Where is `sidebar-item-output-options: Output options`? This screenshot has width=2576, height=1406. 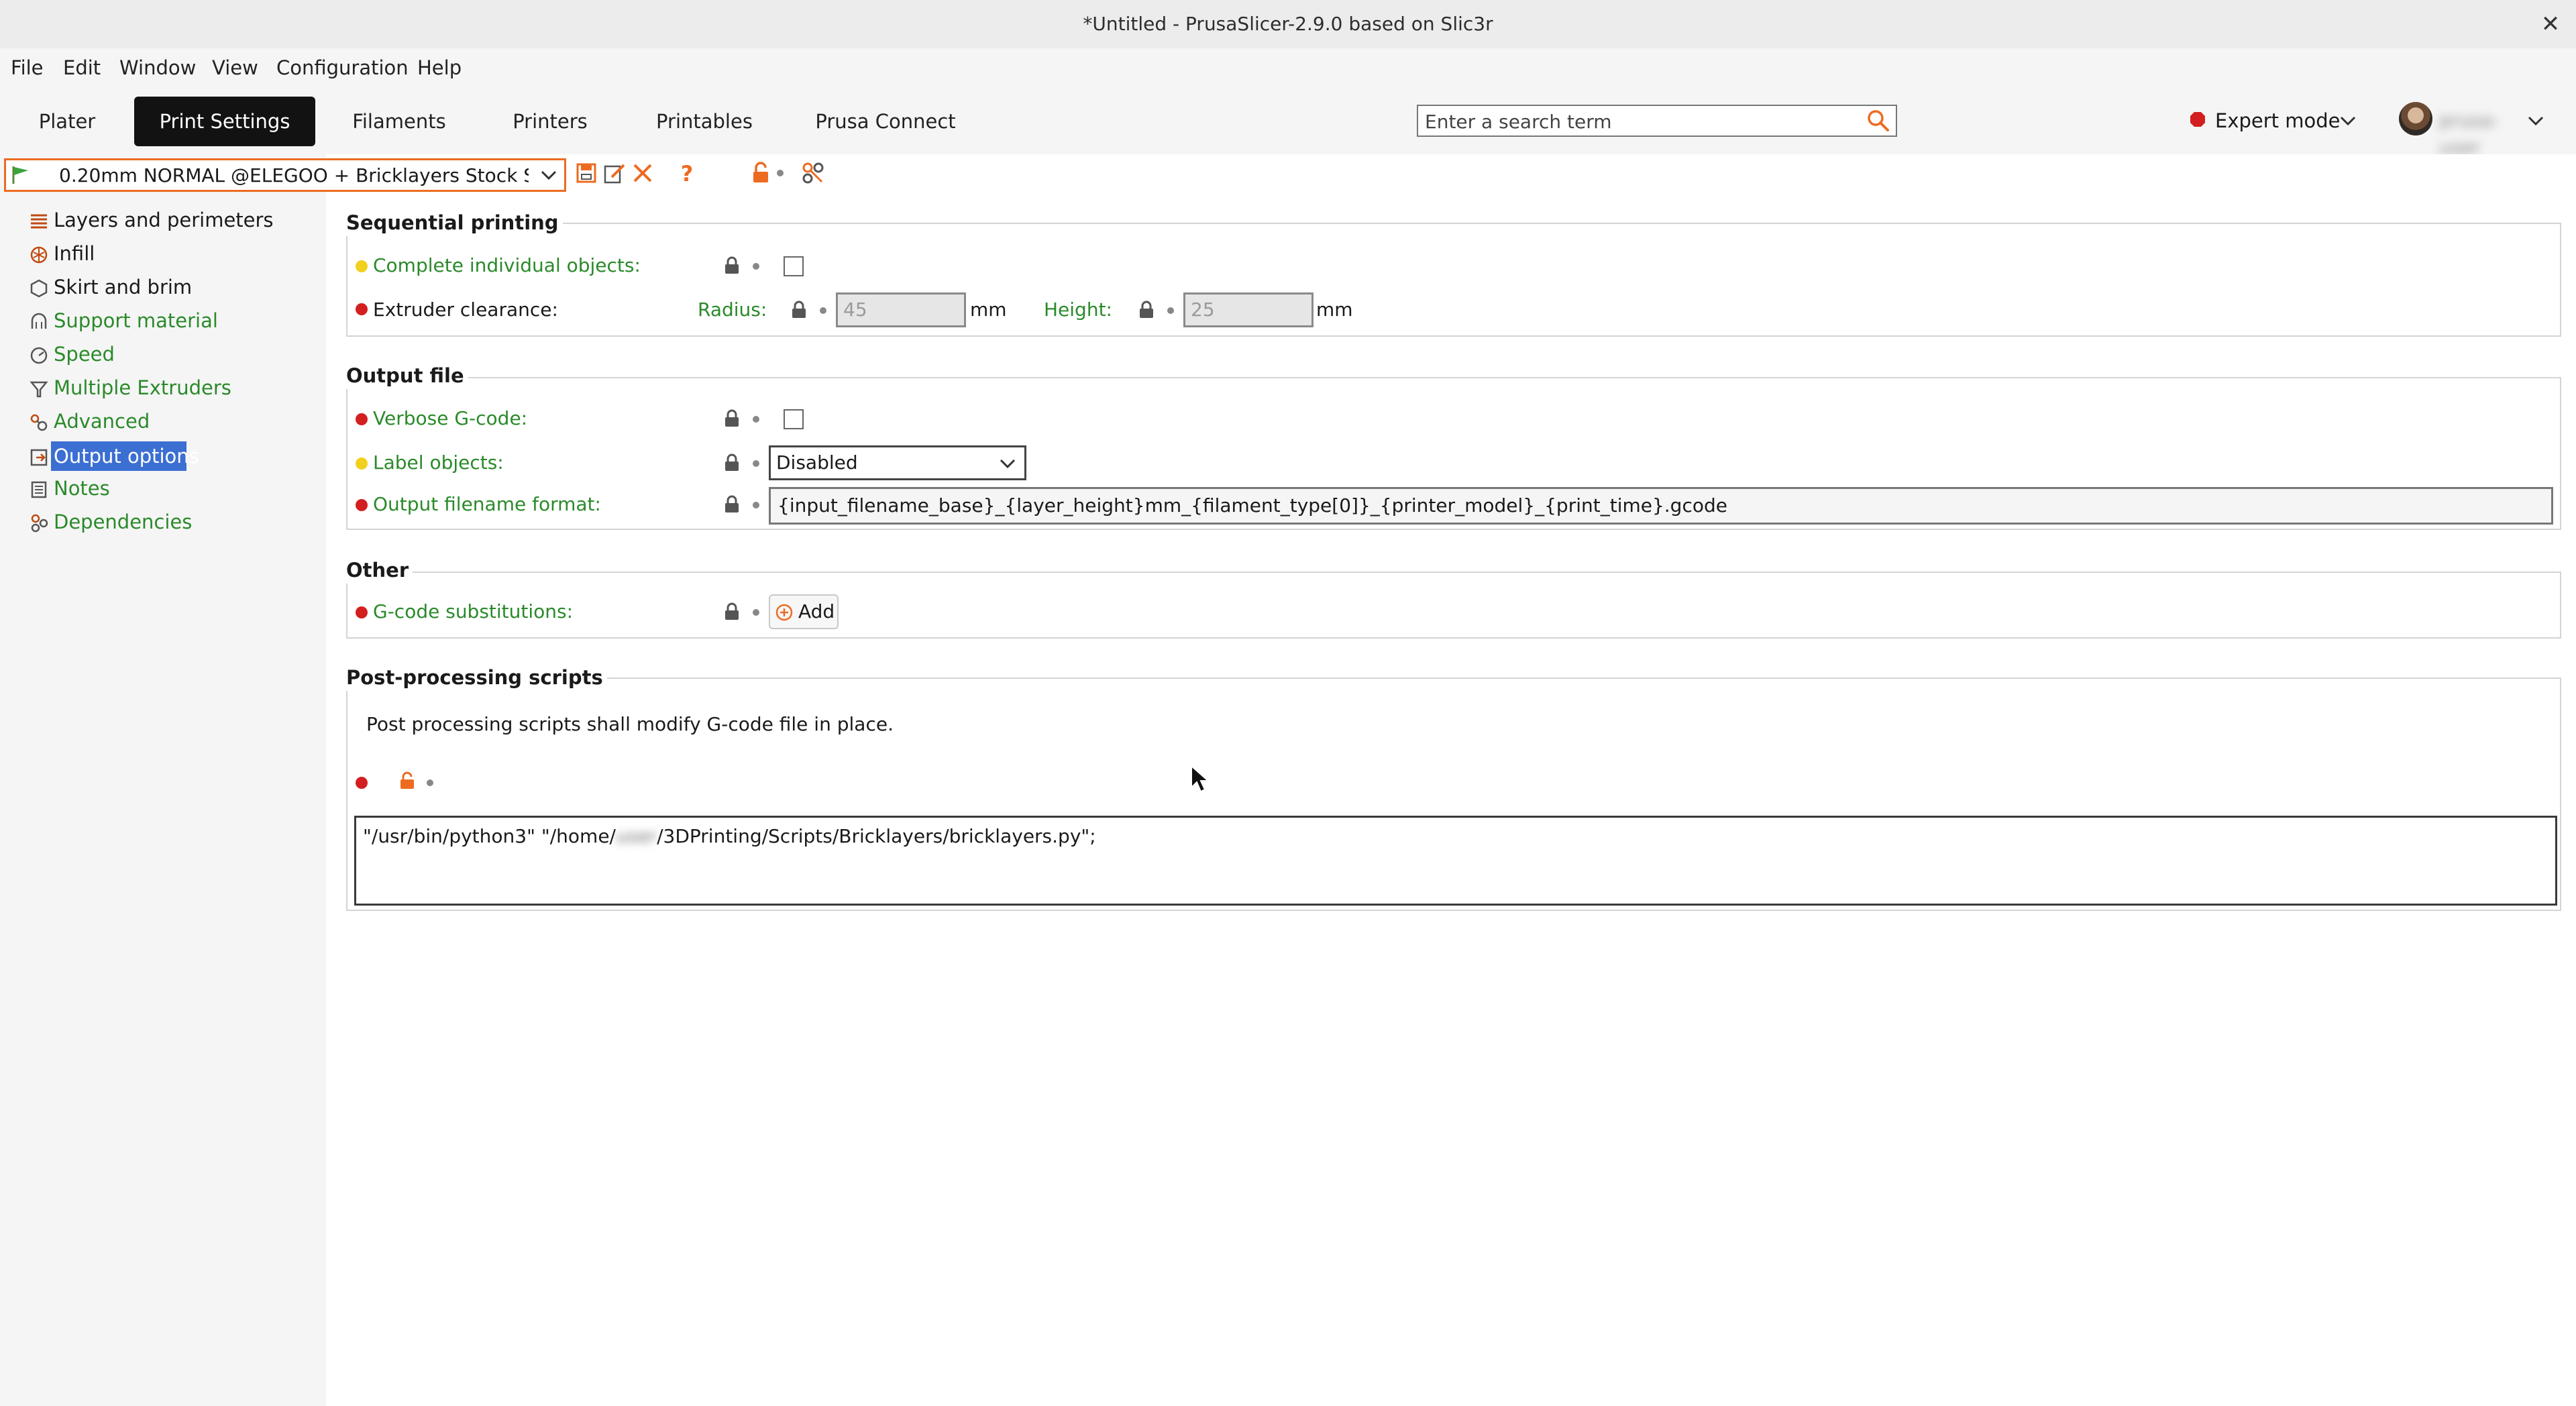 sidebar-item-output-options: Output options is located at coordinates (164, 456).